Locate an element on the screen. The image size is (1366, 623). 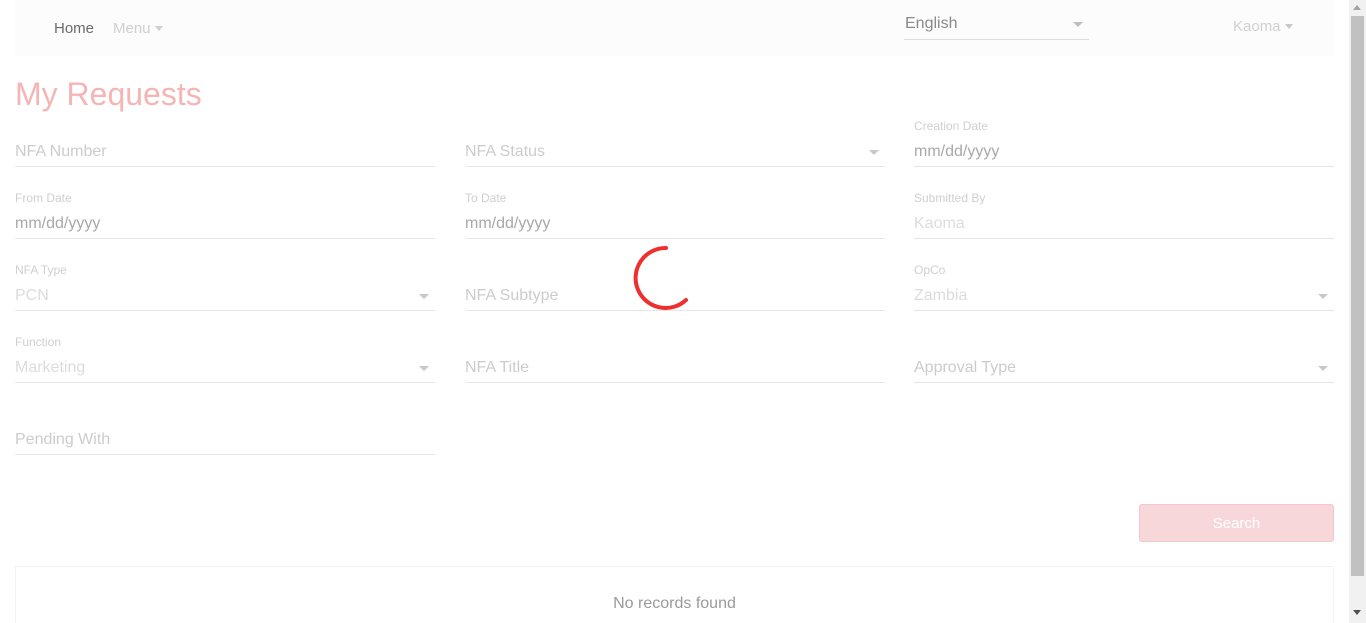
to-date-input: mm/dd/yyyy is located at coordinates (508, 223).